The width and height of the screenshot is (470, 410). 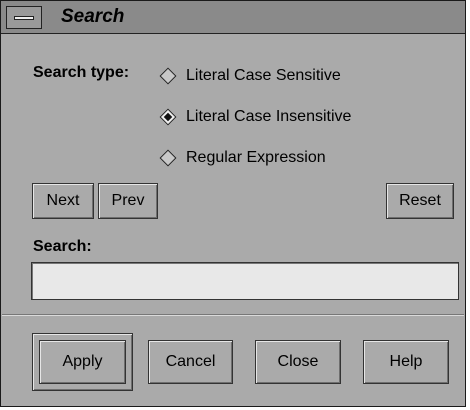 I want to click on radio-label: Literal Case Sensitive, so click(x=263, y=75).